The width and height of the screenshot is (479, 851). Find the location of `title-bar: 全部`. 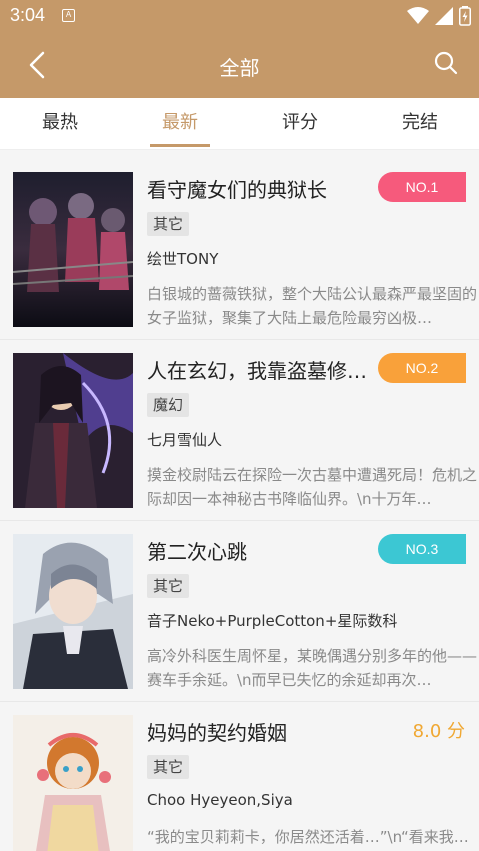

title-bar: 全部 is located at coordinates (239, 65).